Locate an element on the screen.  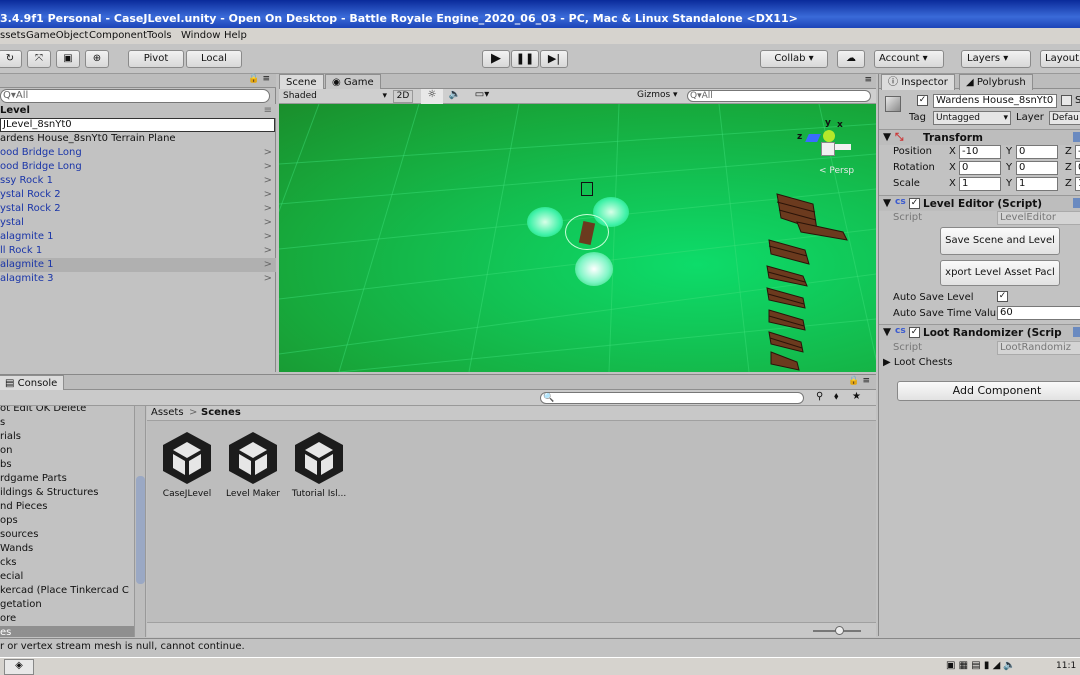
position-x-field: -10 is located at coordinates (980, 152).